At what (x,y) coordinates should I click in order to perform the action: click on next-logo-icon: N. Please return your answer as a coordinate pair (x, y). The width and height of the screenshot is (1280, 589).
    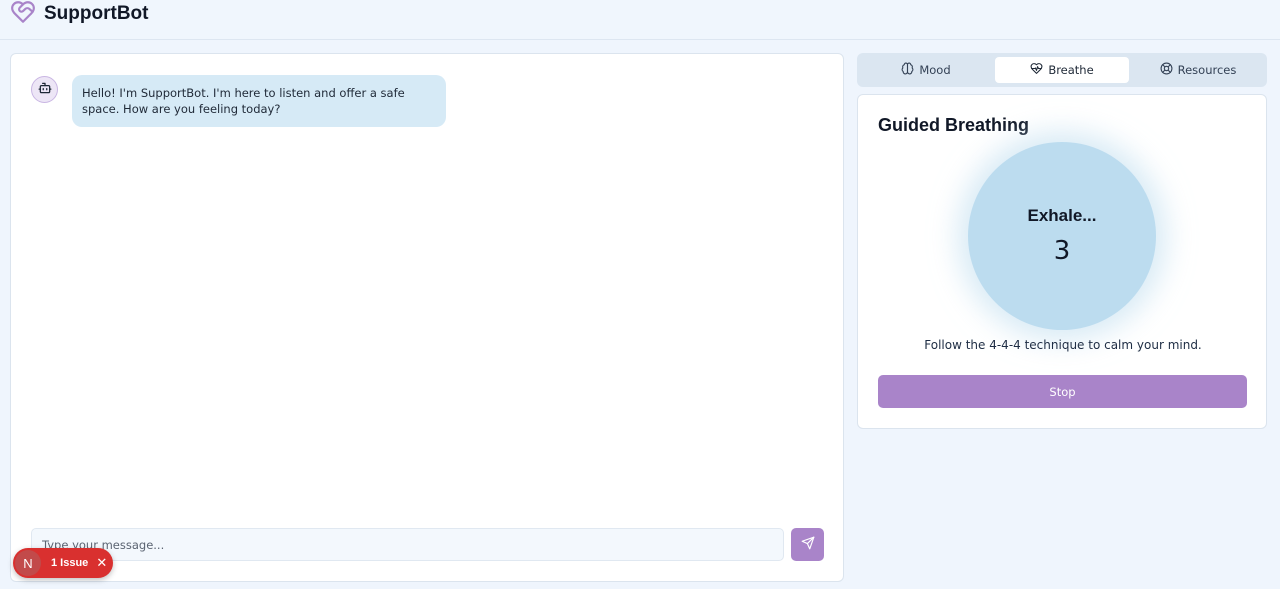
    Looking at the image, I should click on (28, 563).